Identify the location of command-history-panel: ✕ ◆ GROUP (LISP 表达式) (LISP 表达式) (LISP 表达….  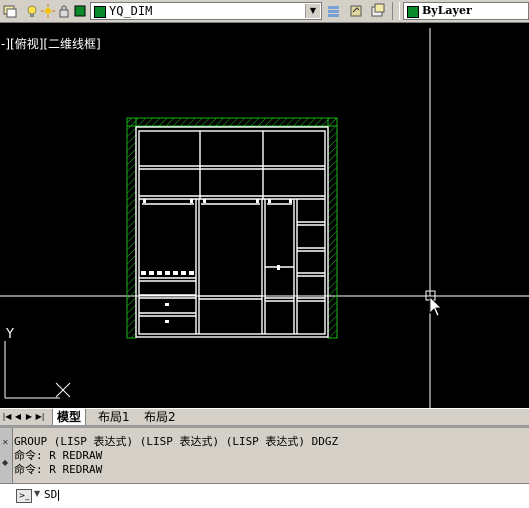
(264, 454).